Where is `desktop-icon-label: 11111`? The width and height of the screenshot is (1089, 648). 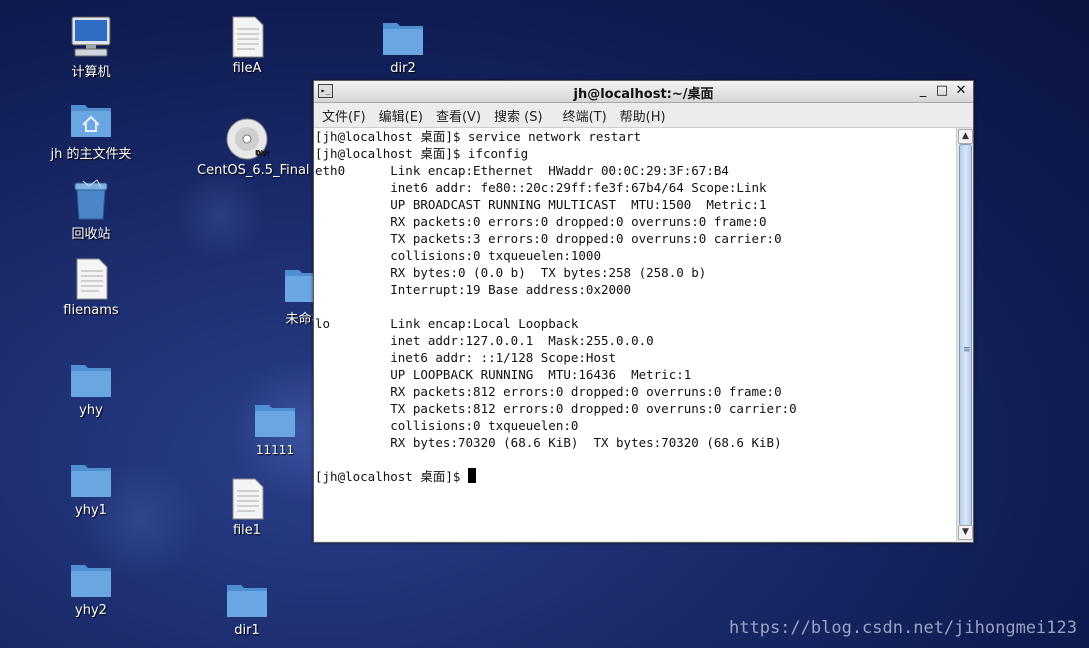 desktop-icon-label: 11111 is located at coordinates (275, 450).